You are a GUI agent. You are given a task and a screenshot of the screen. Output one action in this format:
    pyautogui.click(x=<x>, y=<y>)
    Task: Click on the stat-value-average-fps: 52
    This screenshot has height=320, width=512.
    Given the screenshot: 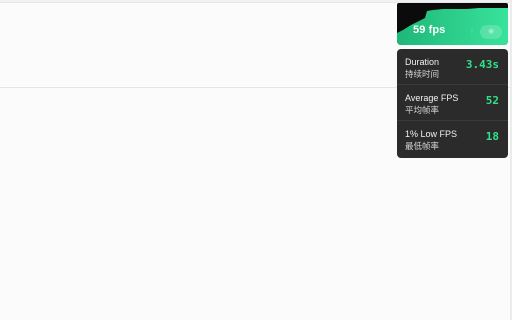 What is the action you would take?
    pyautogui.click(x=492, y=100)
    